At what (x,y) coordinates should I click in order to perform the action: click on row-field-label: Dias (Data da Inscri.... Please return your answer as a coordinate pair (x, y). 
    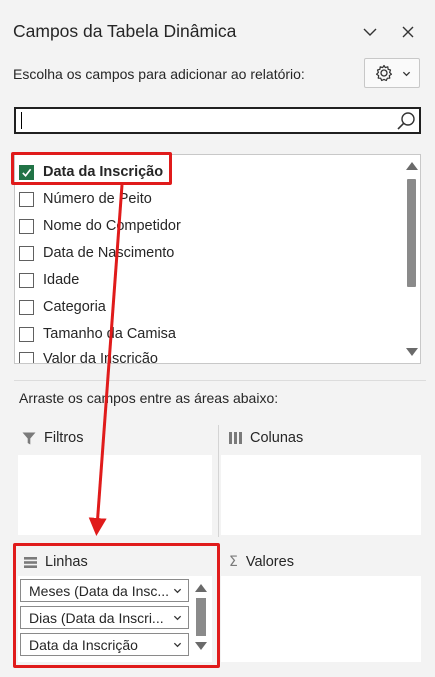
    Looking at the image, I should click on (96, 617).